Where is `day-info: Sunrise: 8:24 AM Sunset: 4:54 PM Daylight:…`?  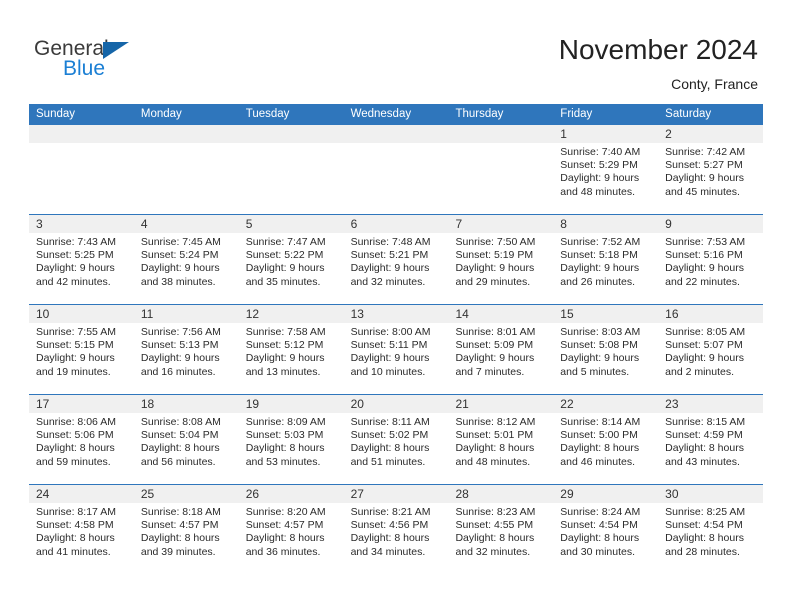 day-info: Sunrise: 8:24 AM Sunset: 4:54 PM Daylight:… is located at coordinates (605, 531).